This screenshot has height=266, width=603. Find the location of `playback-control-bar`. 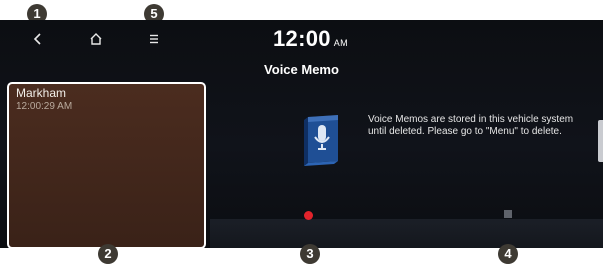

playback-control-bar is located at coordinates (406, 233).